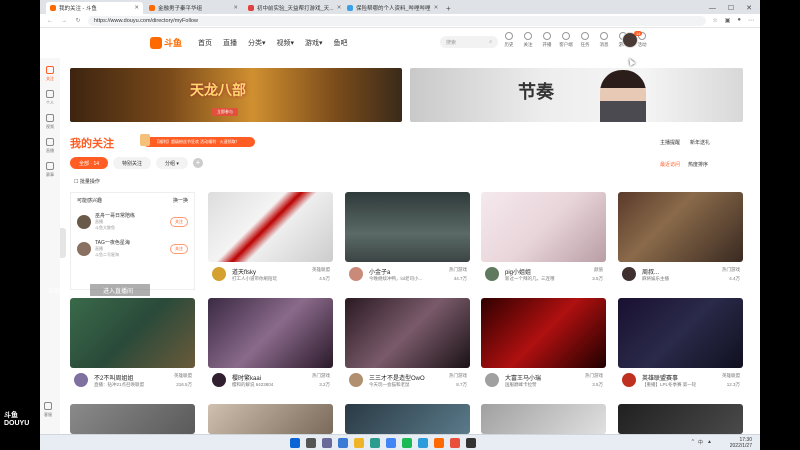  Describe the element at coordinates (523, 377) in the screenshot. I see `streamer-name: 大富王马小瑞` at that location.